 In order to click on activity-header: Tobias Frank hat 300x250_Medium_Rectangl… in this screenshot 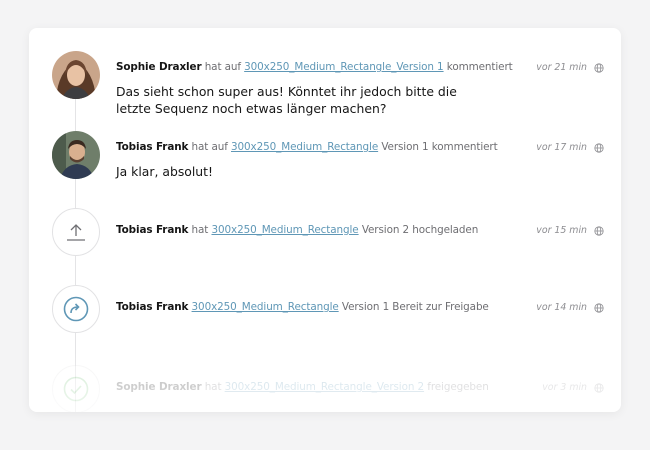, I will do `click(297, 230)`.